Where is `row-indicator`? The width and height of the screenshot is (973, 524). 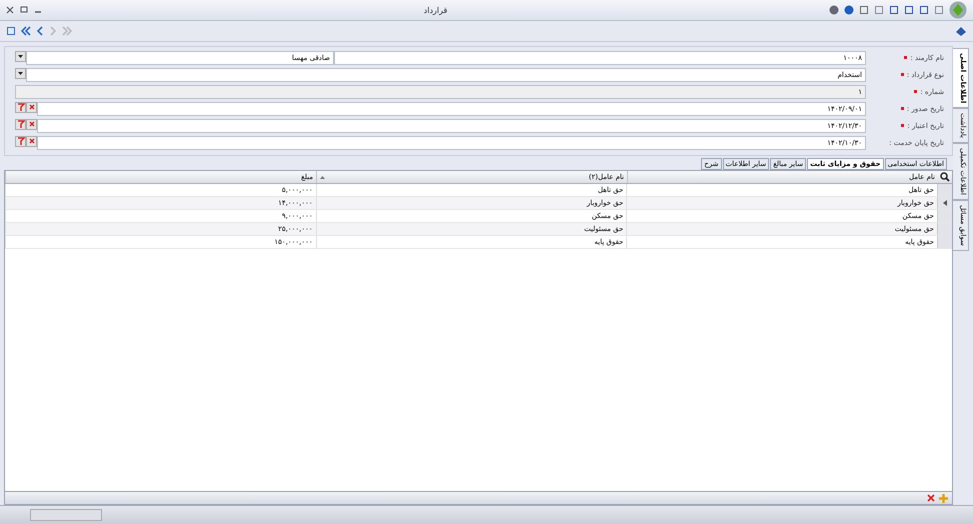 row-indicator is located at coordinates (944, 203).